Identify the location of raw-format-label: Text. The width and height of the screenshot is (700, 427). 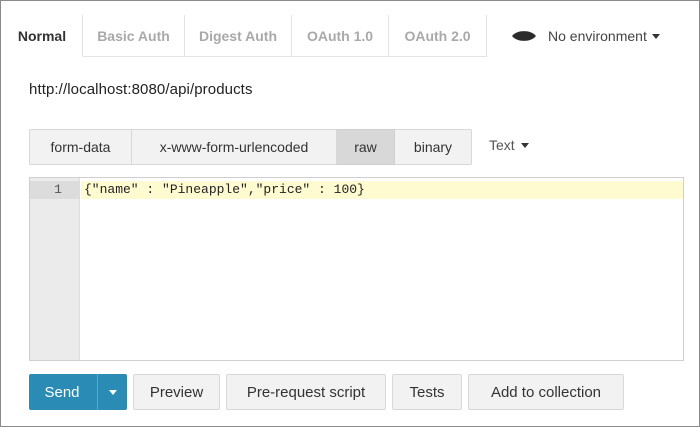
(502, 145).